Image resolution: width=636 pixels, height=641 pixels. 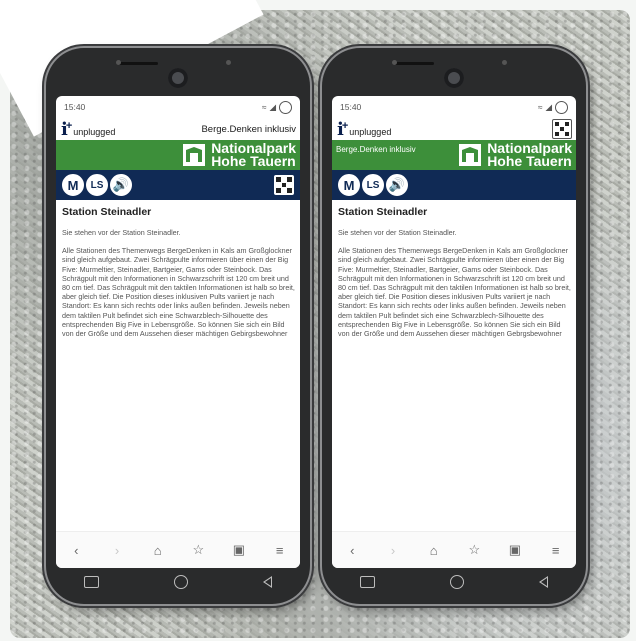 What do you see at coordinates (454, 129) in the screenshot?
I see `site-header: i + unplugged` at bounding box center [454, 129].